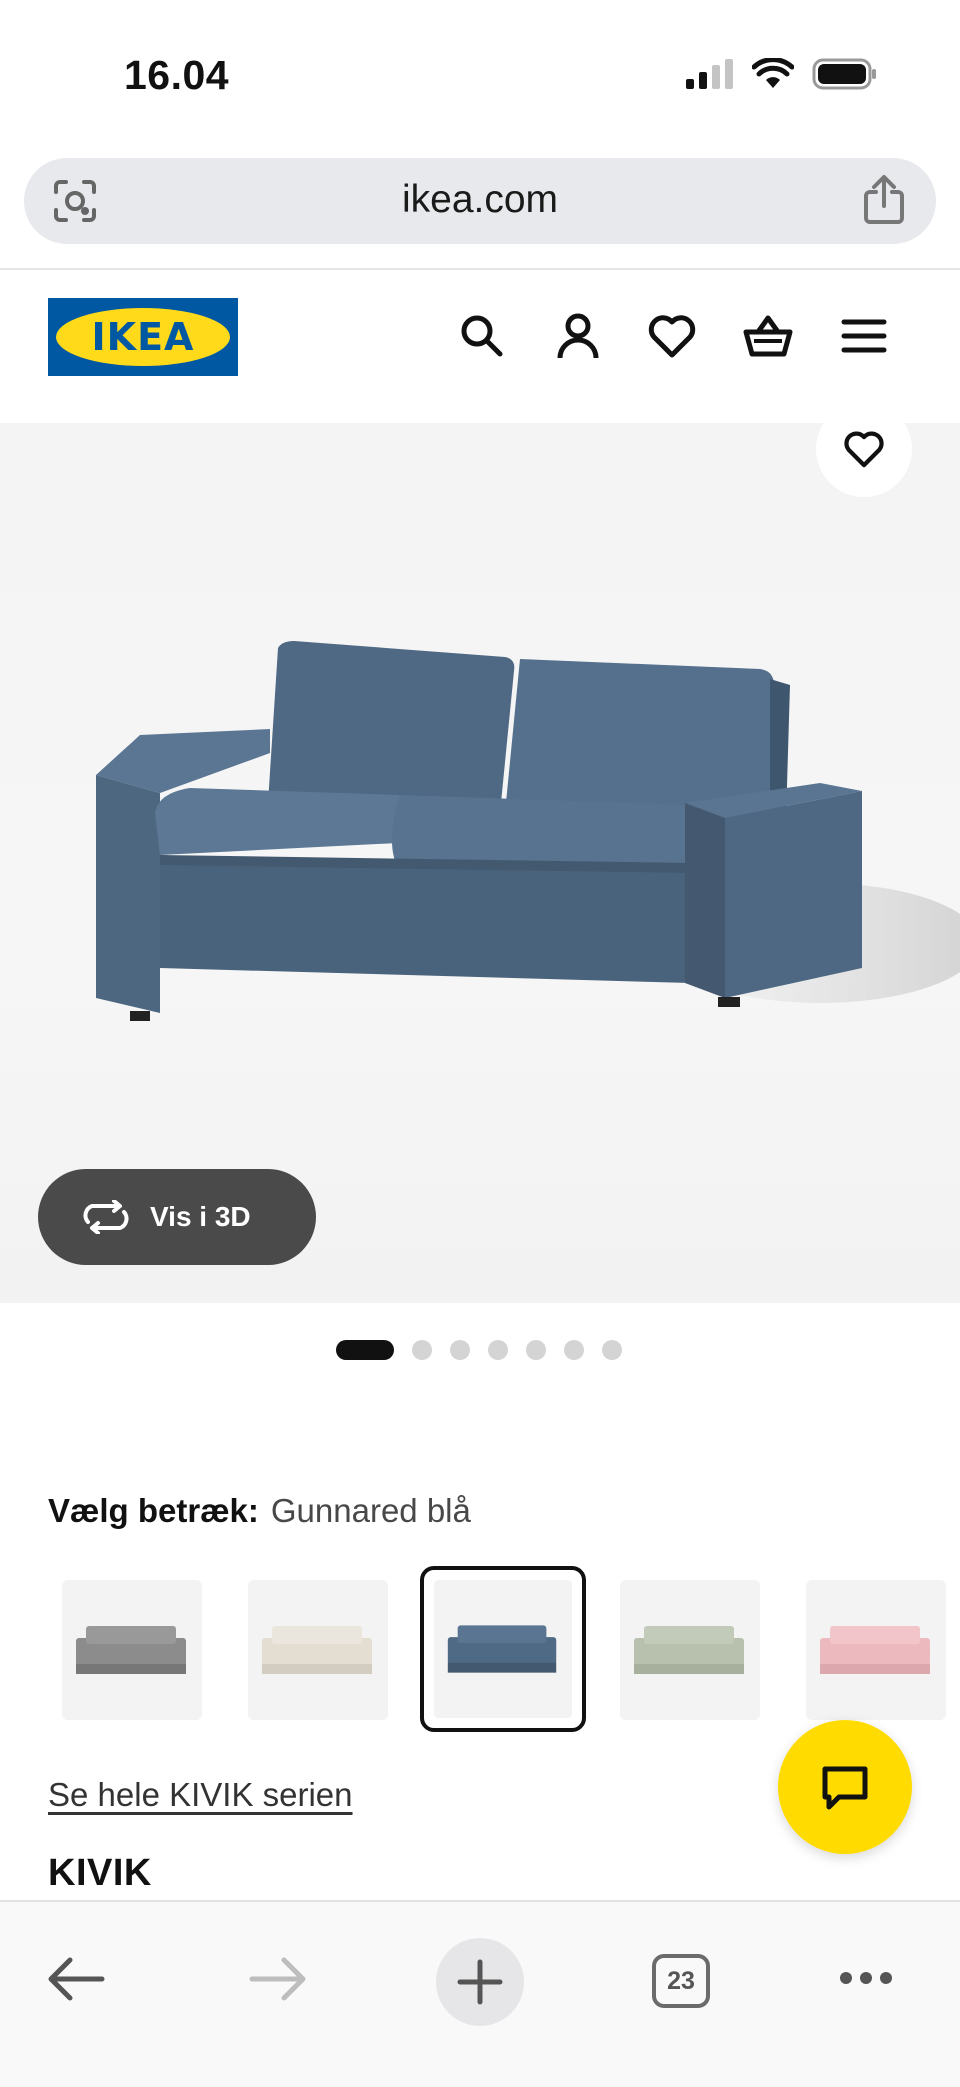 The height and width of the screenshot is (2087, 960). What do you see at coordinates (864, 336) in the screenshot?
I see `menu-icon` at bounding box center [864, 336].